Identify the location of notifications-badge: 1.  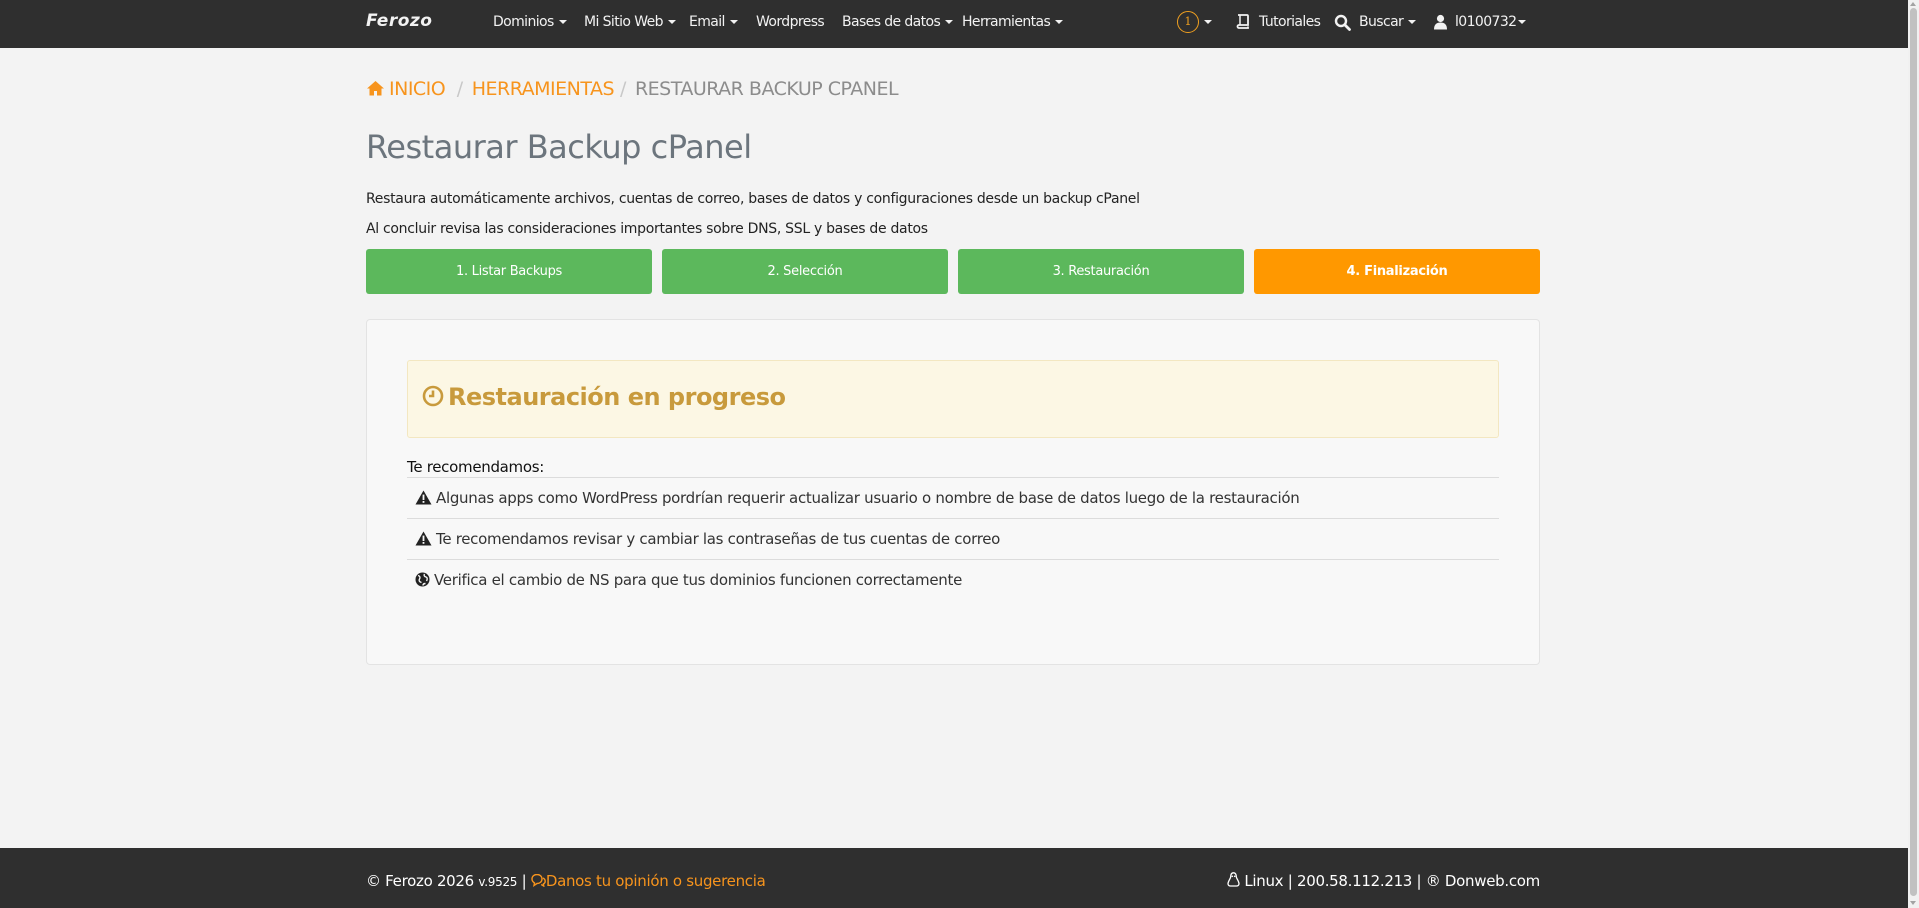
(1188, 22).